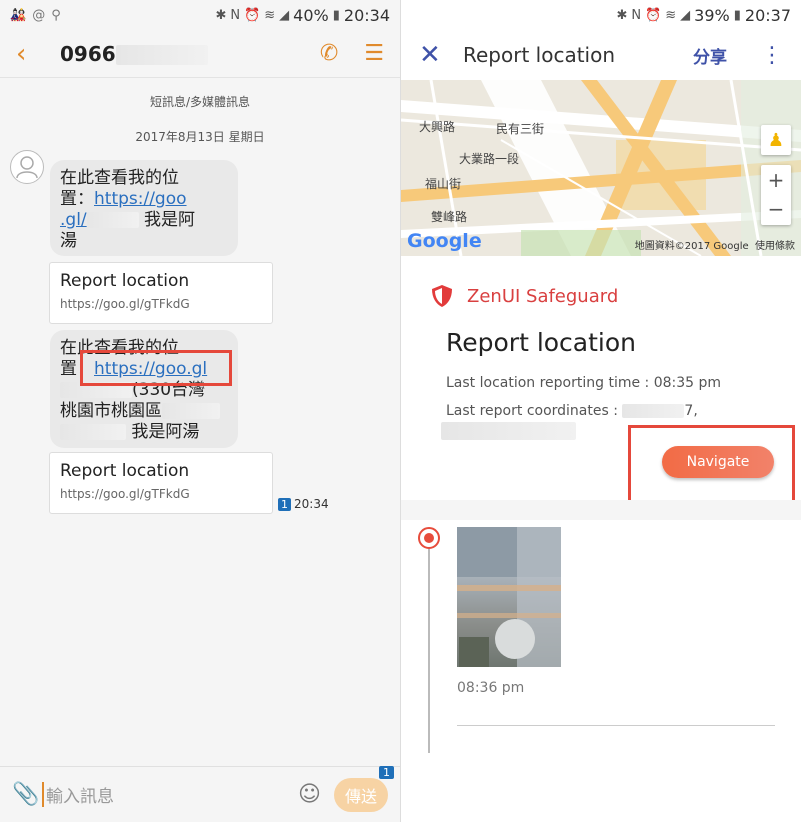 This screenshot has width=801, height=822. I want to click on report-coordinates: Last report coordinates : 7,, so click(572, 411).